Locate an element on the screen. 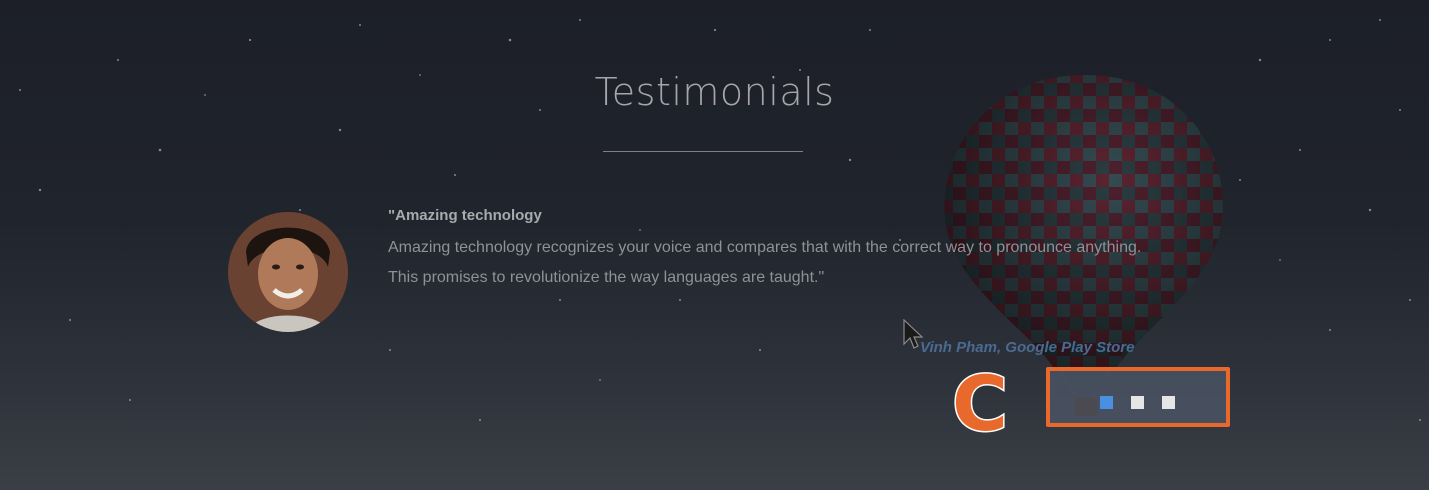 This screenshot has width=1429, height=490. user-photo-icon is located at coordinates (288, 272).